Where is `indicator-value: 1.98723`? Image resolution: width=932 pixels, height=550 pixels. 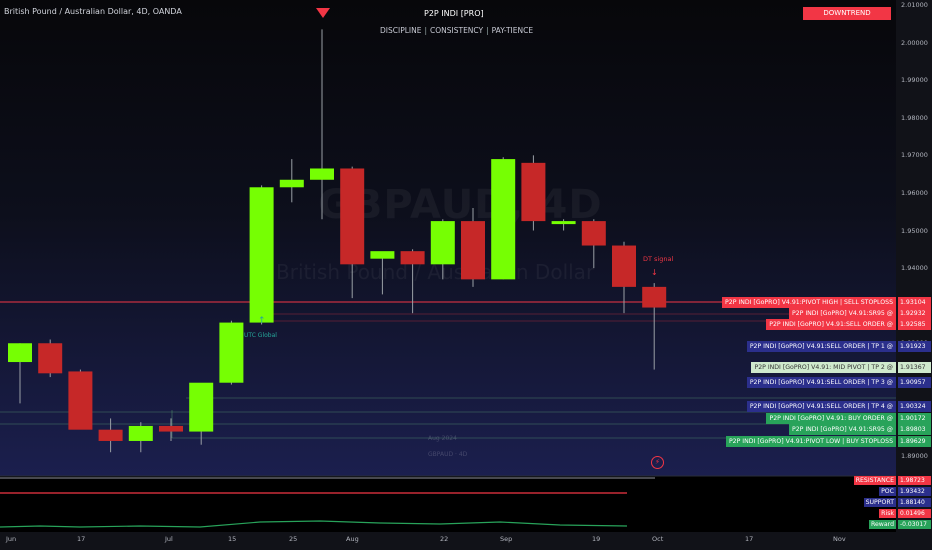
indicator-value: 1.98723 is located at coordinates (914, 480).